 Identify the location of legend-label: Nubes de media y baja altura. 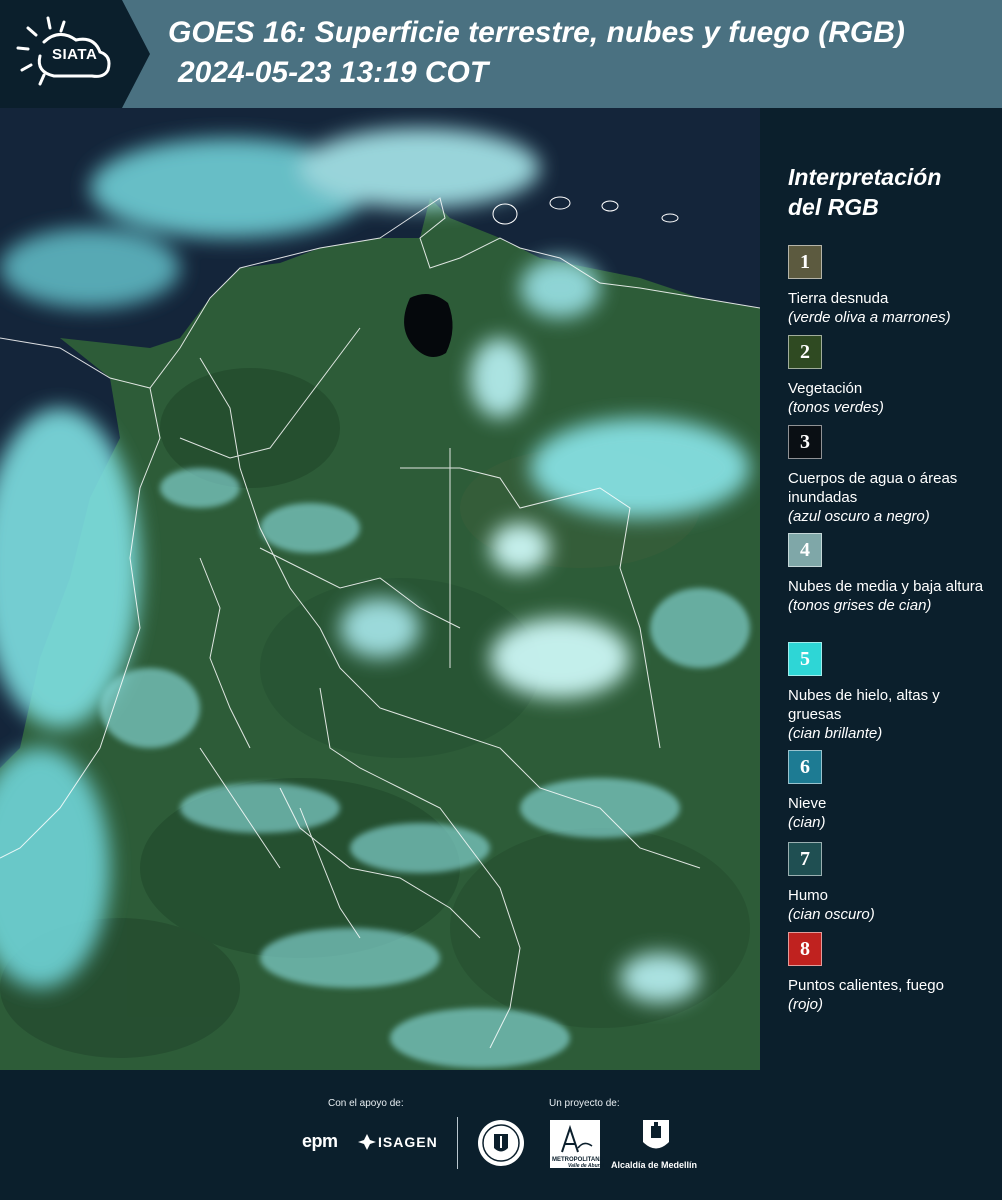
(886, 586).